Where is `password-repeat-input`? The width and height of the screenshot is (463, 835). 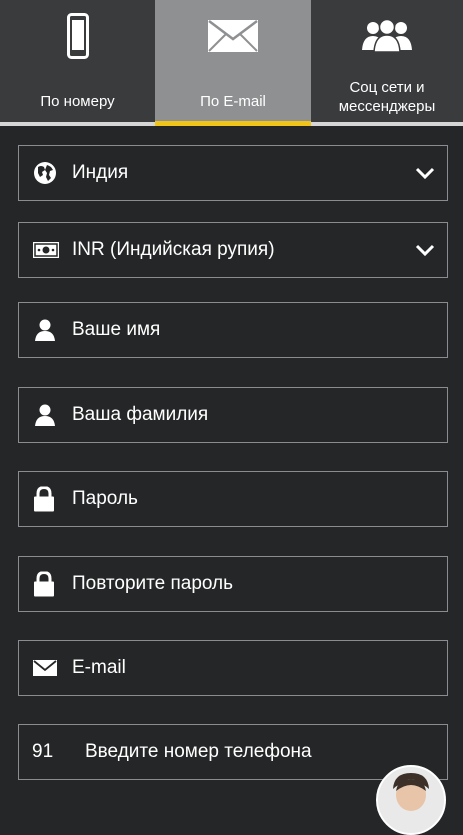 password-repeat-input is located at coordinates (242, 584).